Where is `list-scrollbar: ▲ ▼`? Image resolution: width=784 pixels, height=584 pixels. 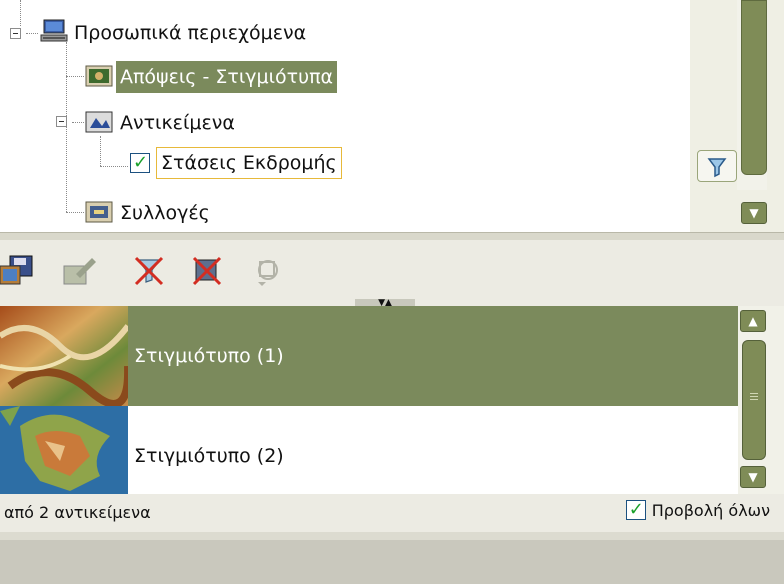 list-scrollbar: ▲ ▼ is located at coordinates (761, 400).